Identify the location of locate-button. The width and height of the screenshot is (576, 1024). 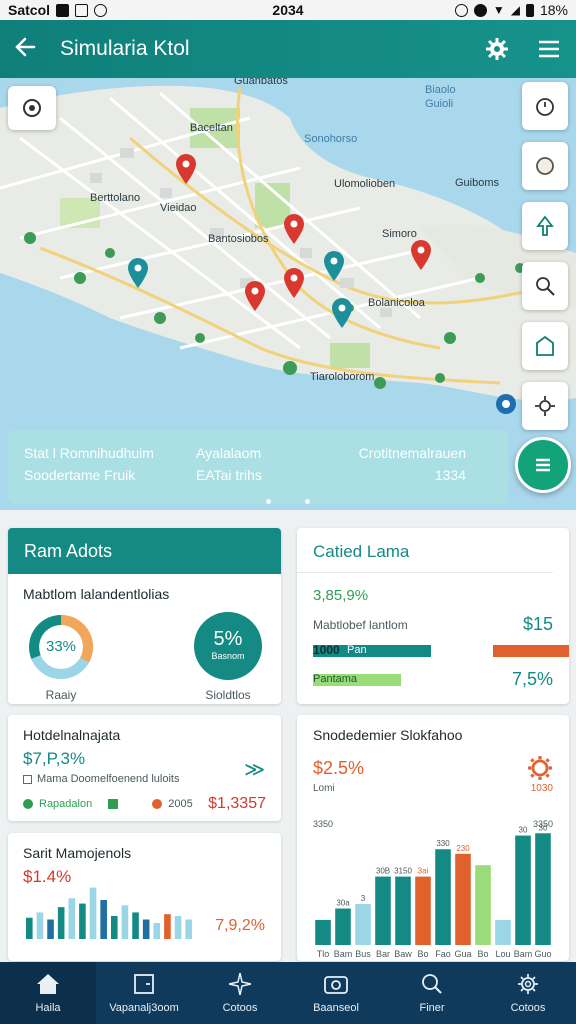
(32, 108).